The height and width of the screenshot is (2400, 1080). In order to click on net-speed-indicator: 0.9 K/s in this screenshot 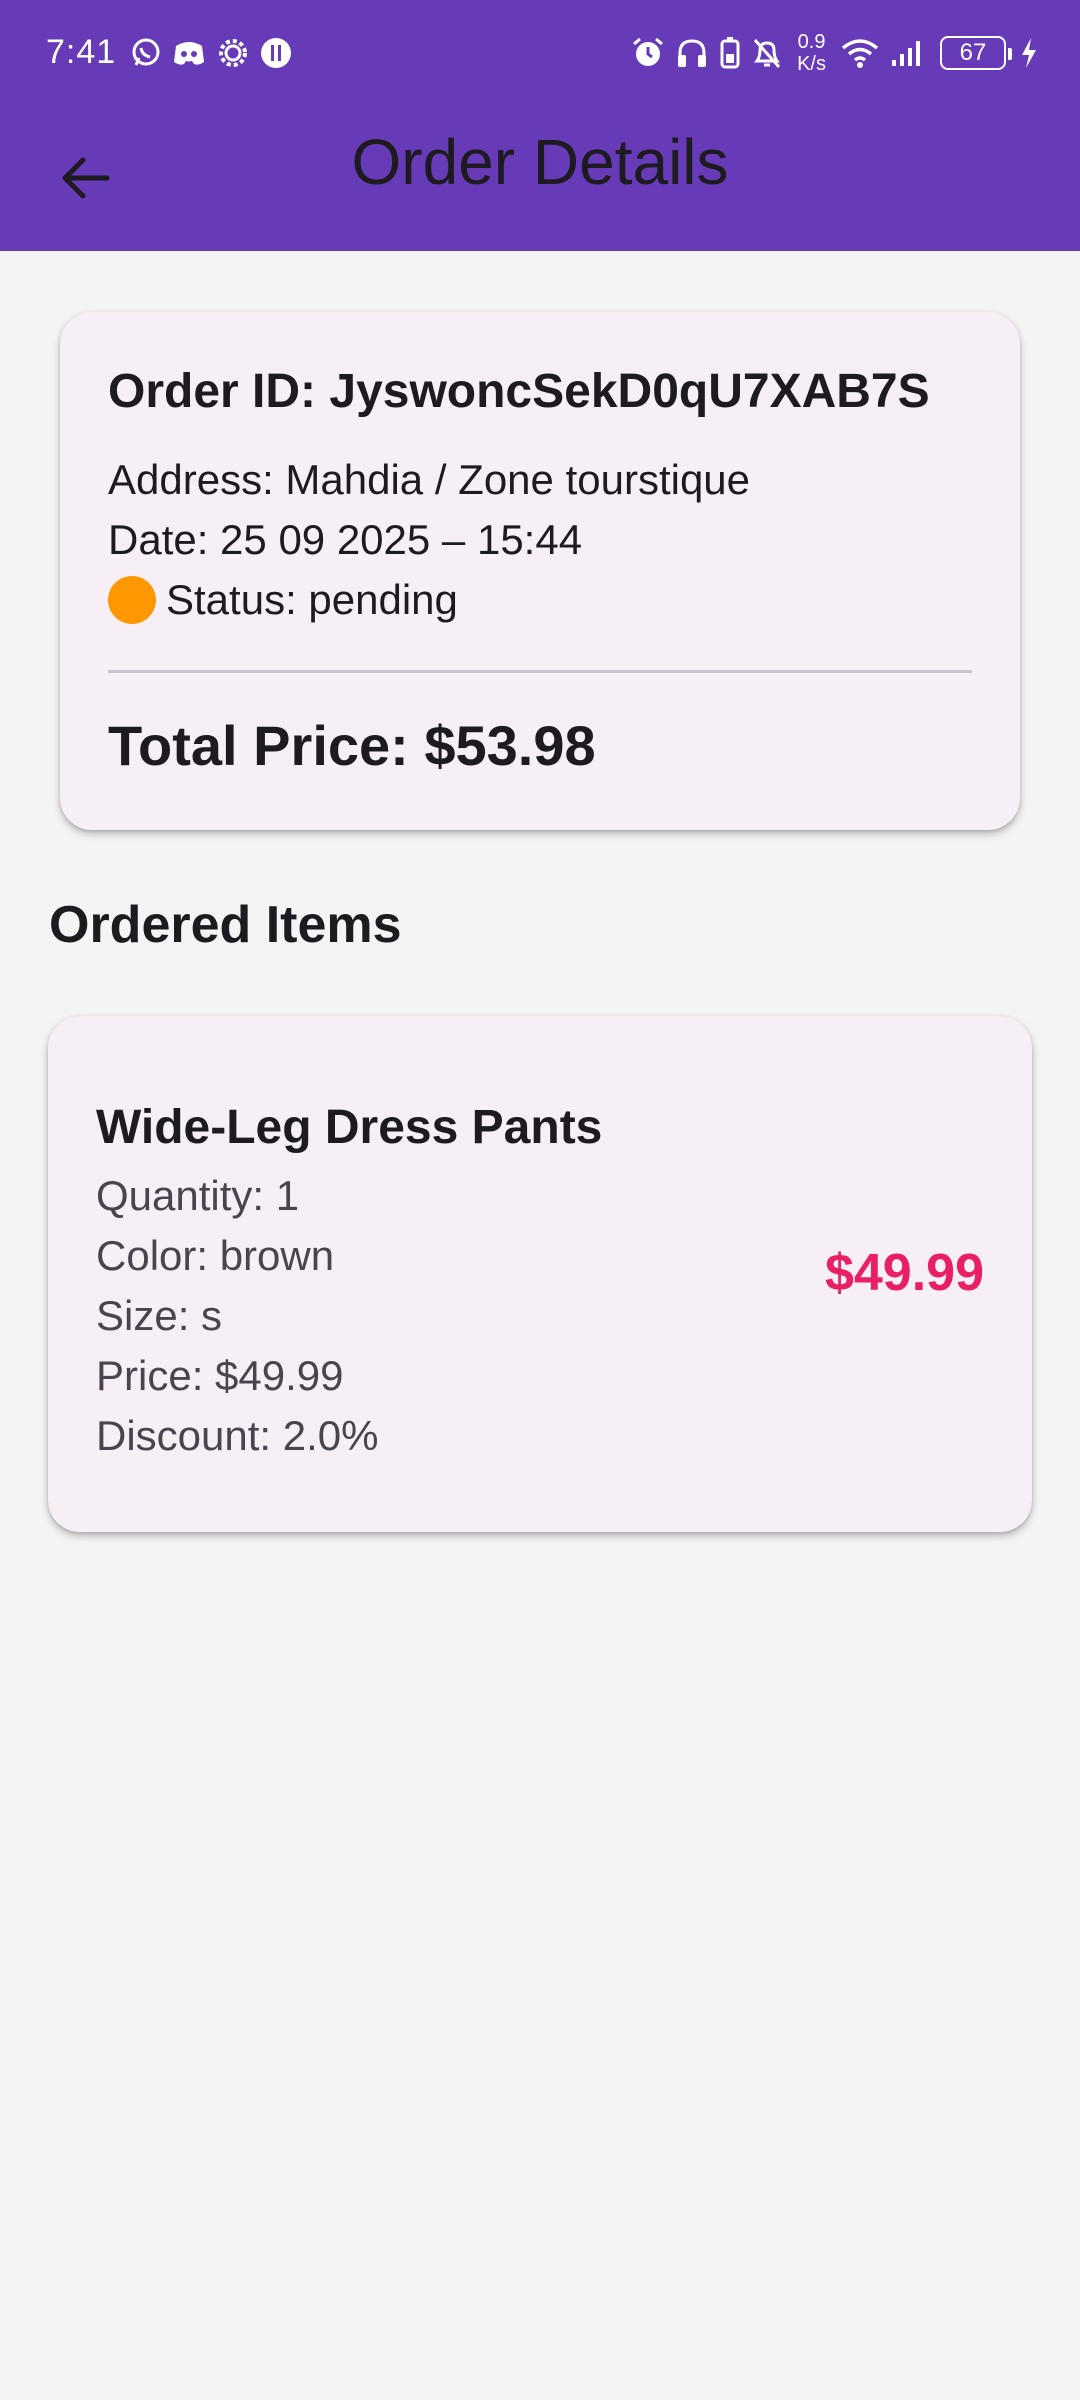, I will do `click(811, 53)`.